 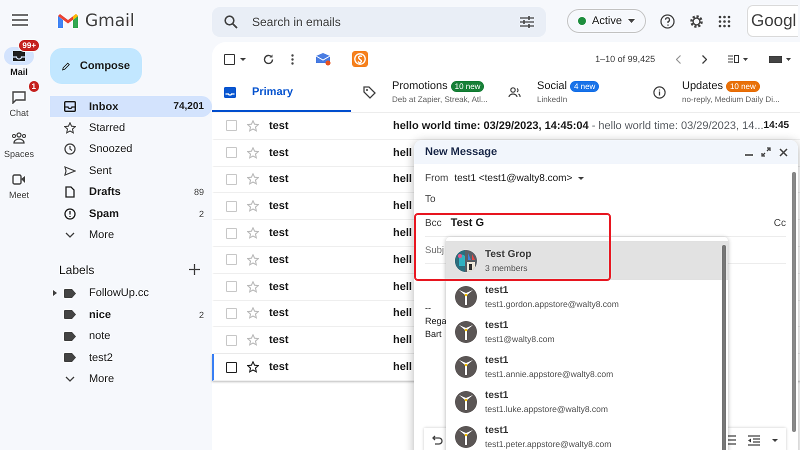 I want to click on suggestion-item: test1 test1.luke.appstore@walty8.com, so click(x=587, y=402).